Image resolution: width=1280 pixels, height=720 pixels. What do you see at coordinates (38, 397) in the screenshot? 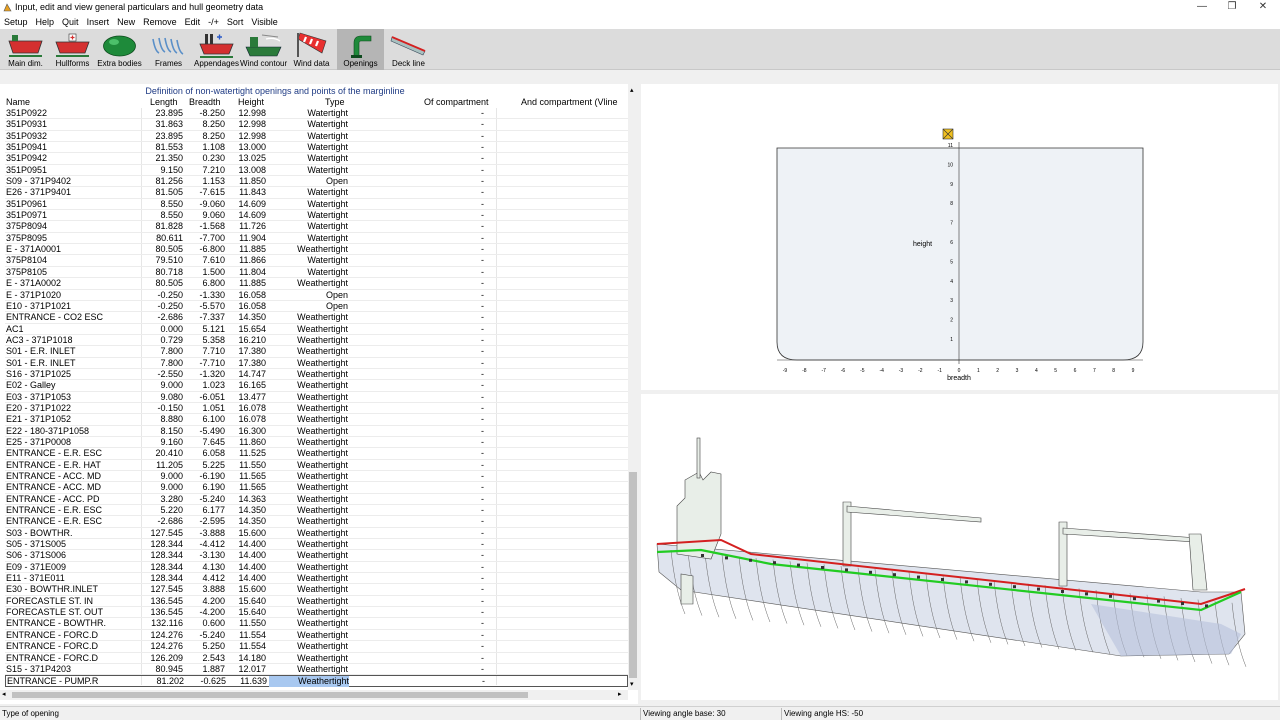
I see `cell-name: E03 - 371P1053` at bounding box center [38, 397].